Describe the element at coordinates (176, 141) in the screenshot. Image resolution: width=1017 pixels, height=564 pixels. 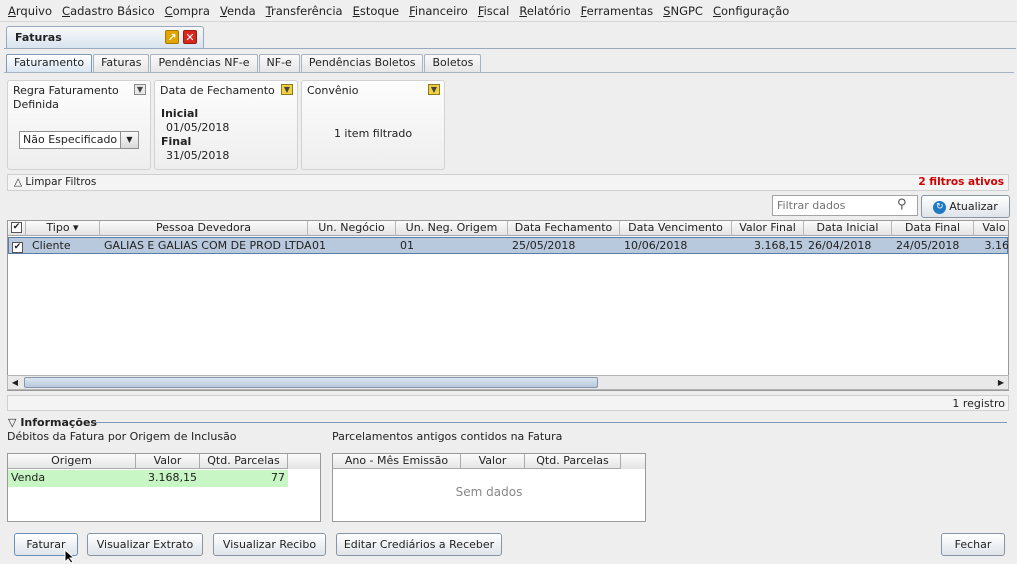
I see `final-label: Final` at that location.